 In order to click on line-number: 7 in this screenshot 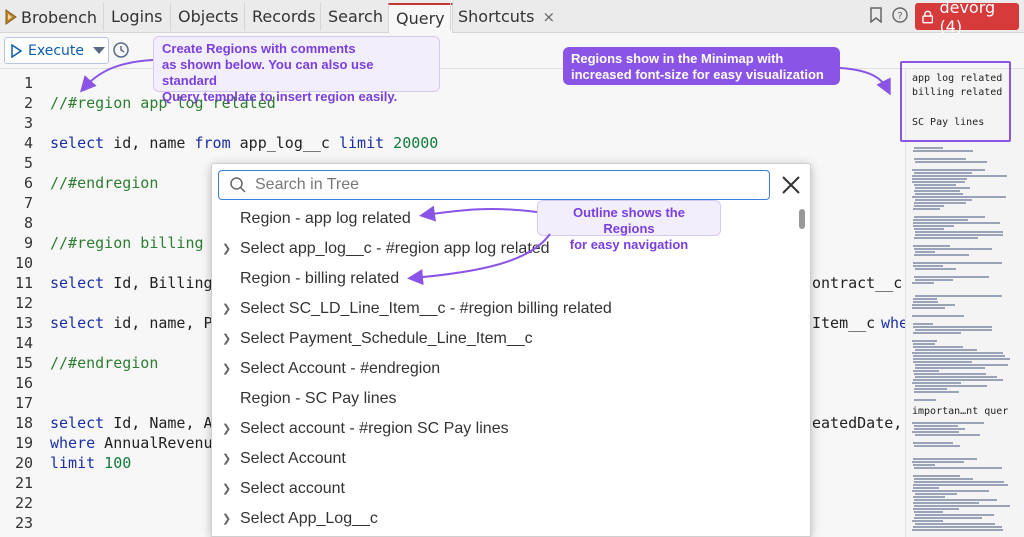, I will do `click(28, 203)`.